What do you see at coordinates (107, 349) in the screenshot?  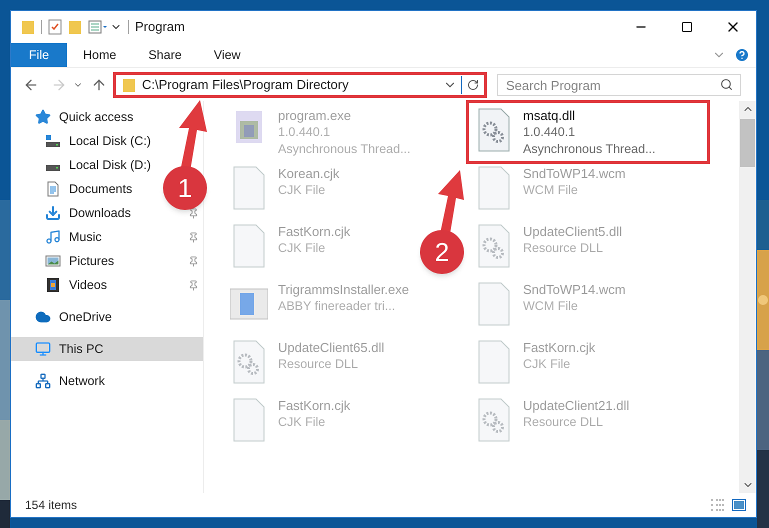 I see `sidebar-item: This PC` at bounding box center [107, 349].